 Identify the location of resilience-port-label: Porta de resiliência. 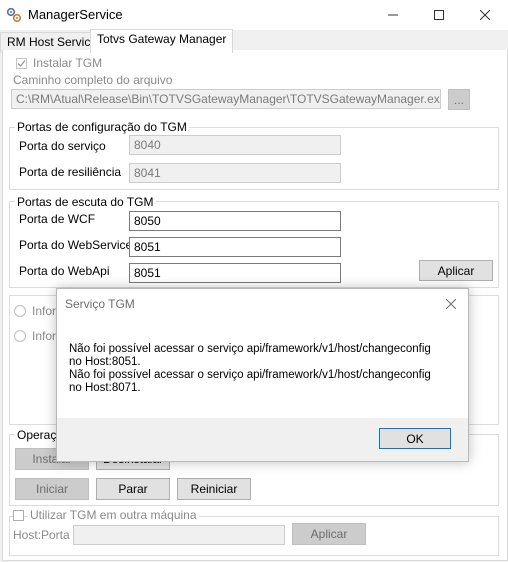
(70, 172).